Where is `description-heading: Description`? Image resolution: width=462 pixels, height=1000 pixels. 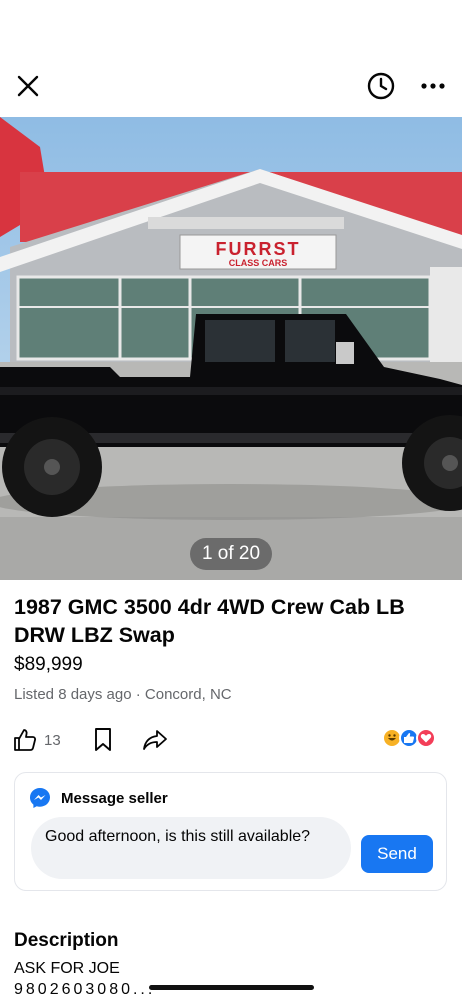
description-heading: Description is located at coordinates (66, 940).